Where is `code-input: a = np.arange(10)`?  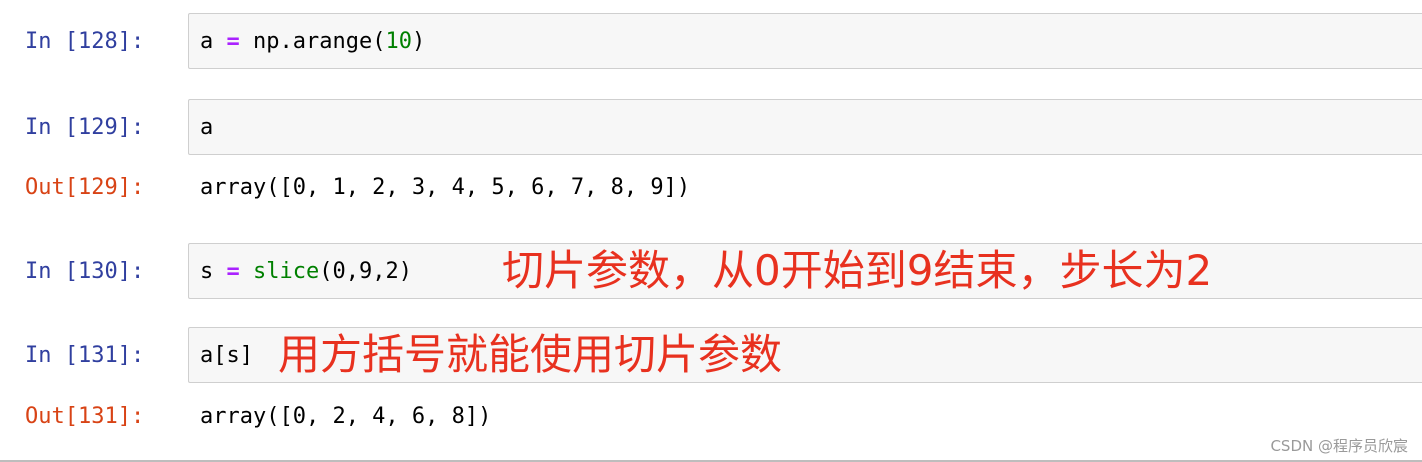
code-input: a = np.arange(10) is located at coordinates (805, 41).